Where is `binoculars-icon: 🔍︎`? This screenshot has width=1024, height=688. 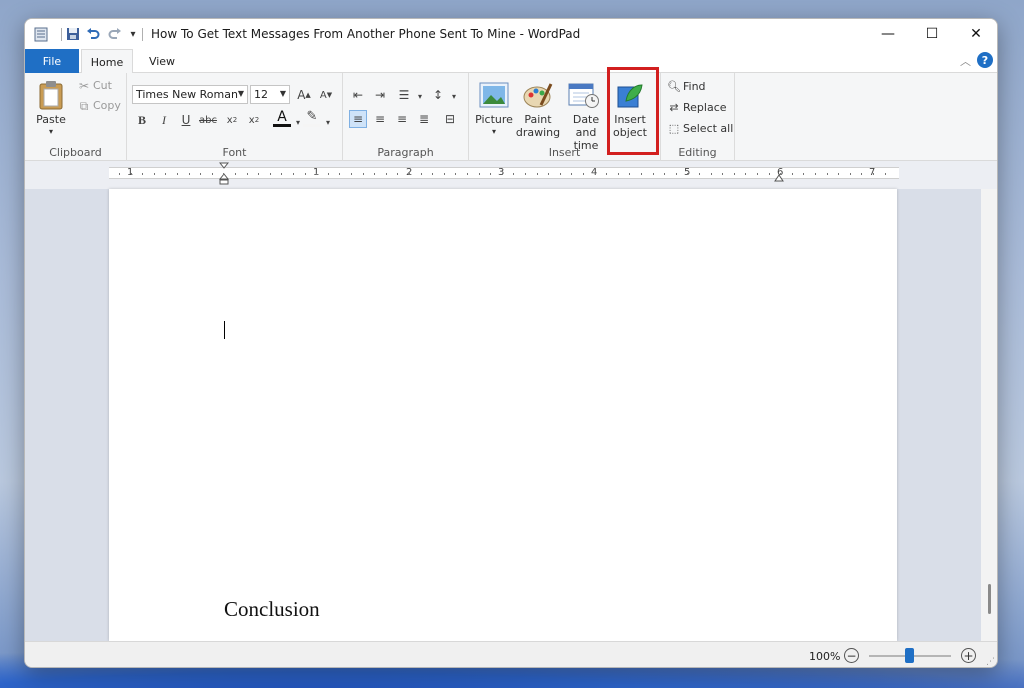
binoculars-icon: 🔍︎ is located at coordinates (674, 86).